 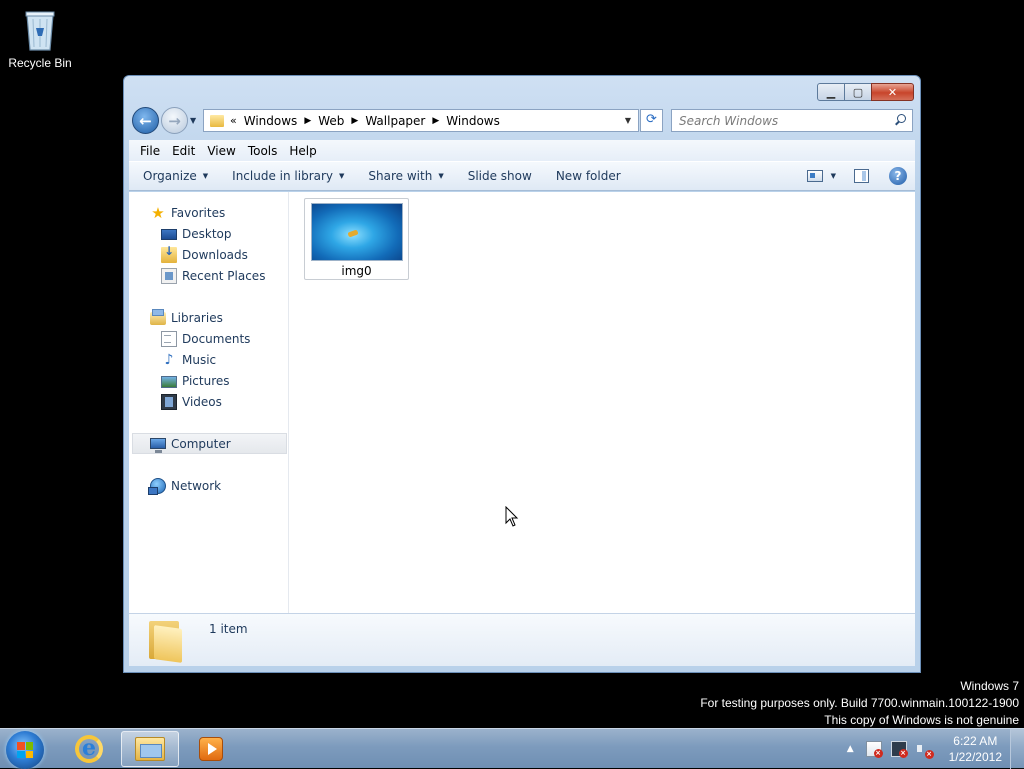 What do you see at coordinates (921, 720) in the screenshot?
I see `watermark-line-3: This copy of Windows is not genuine` at bounding box center [921, 720].